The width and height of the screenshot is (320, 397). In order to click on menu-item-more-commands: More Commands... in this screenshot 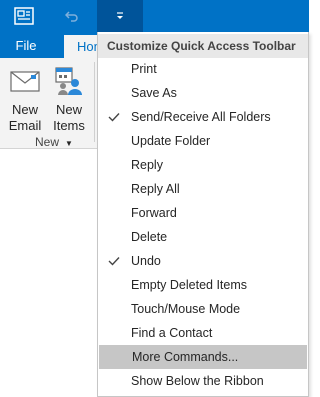, I will do `click(203, 357)`.